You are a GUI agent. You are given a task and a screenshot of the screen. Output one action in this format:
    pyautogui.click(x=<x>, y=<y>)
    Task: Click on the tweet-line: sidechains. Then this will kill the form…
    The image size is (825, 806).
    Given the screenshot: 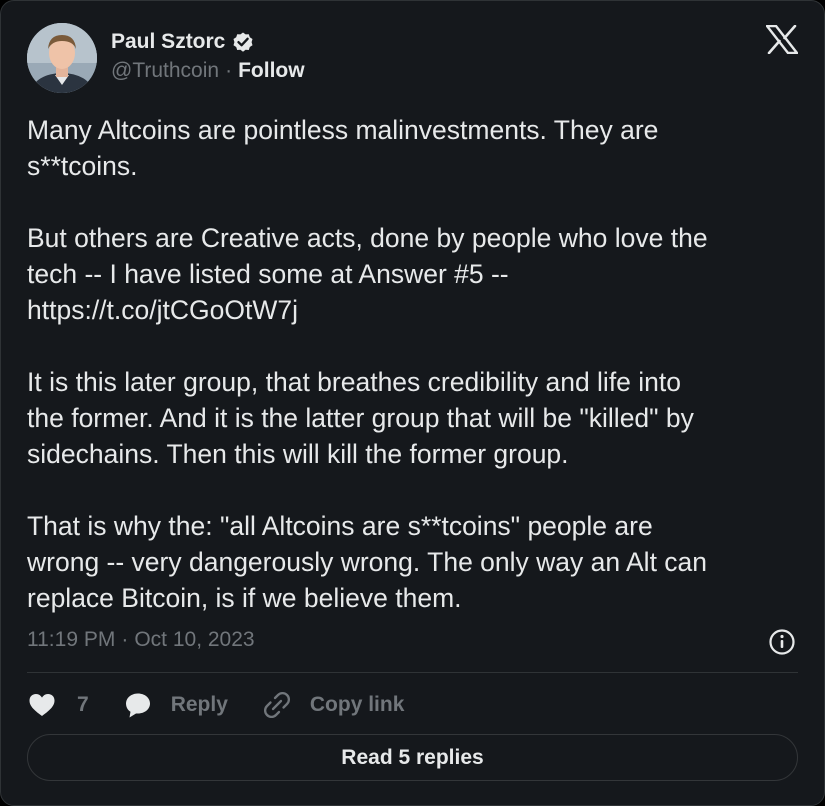 What is the action you would take?
    pyautogui.click(x=298, y=454)
    